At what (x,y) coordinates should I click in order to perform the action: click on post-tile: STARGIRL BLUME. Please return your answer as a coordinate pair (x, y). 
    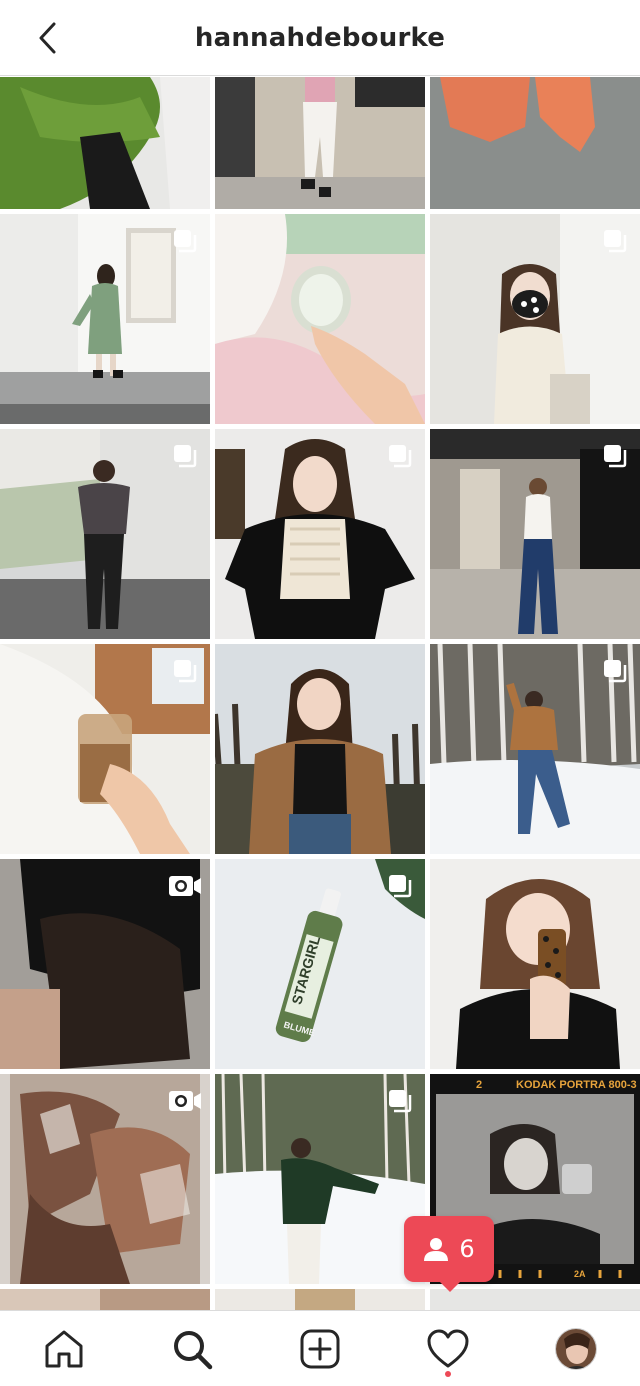
    Looking at the image, I should click on (320, 964).